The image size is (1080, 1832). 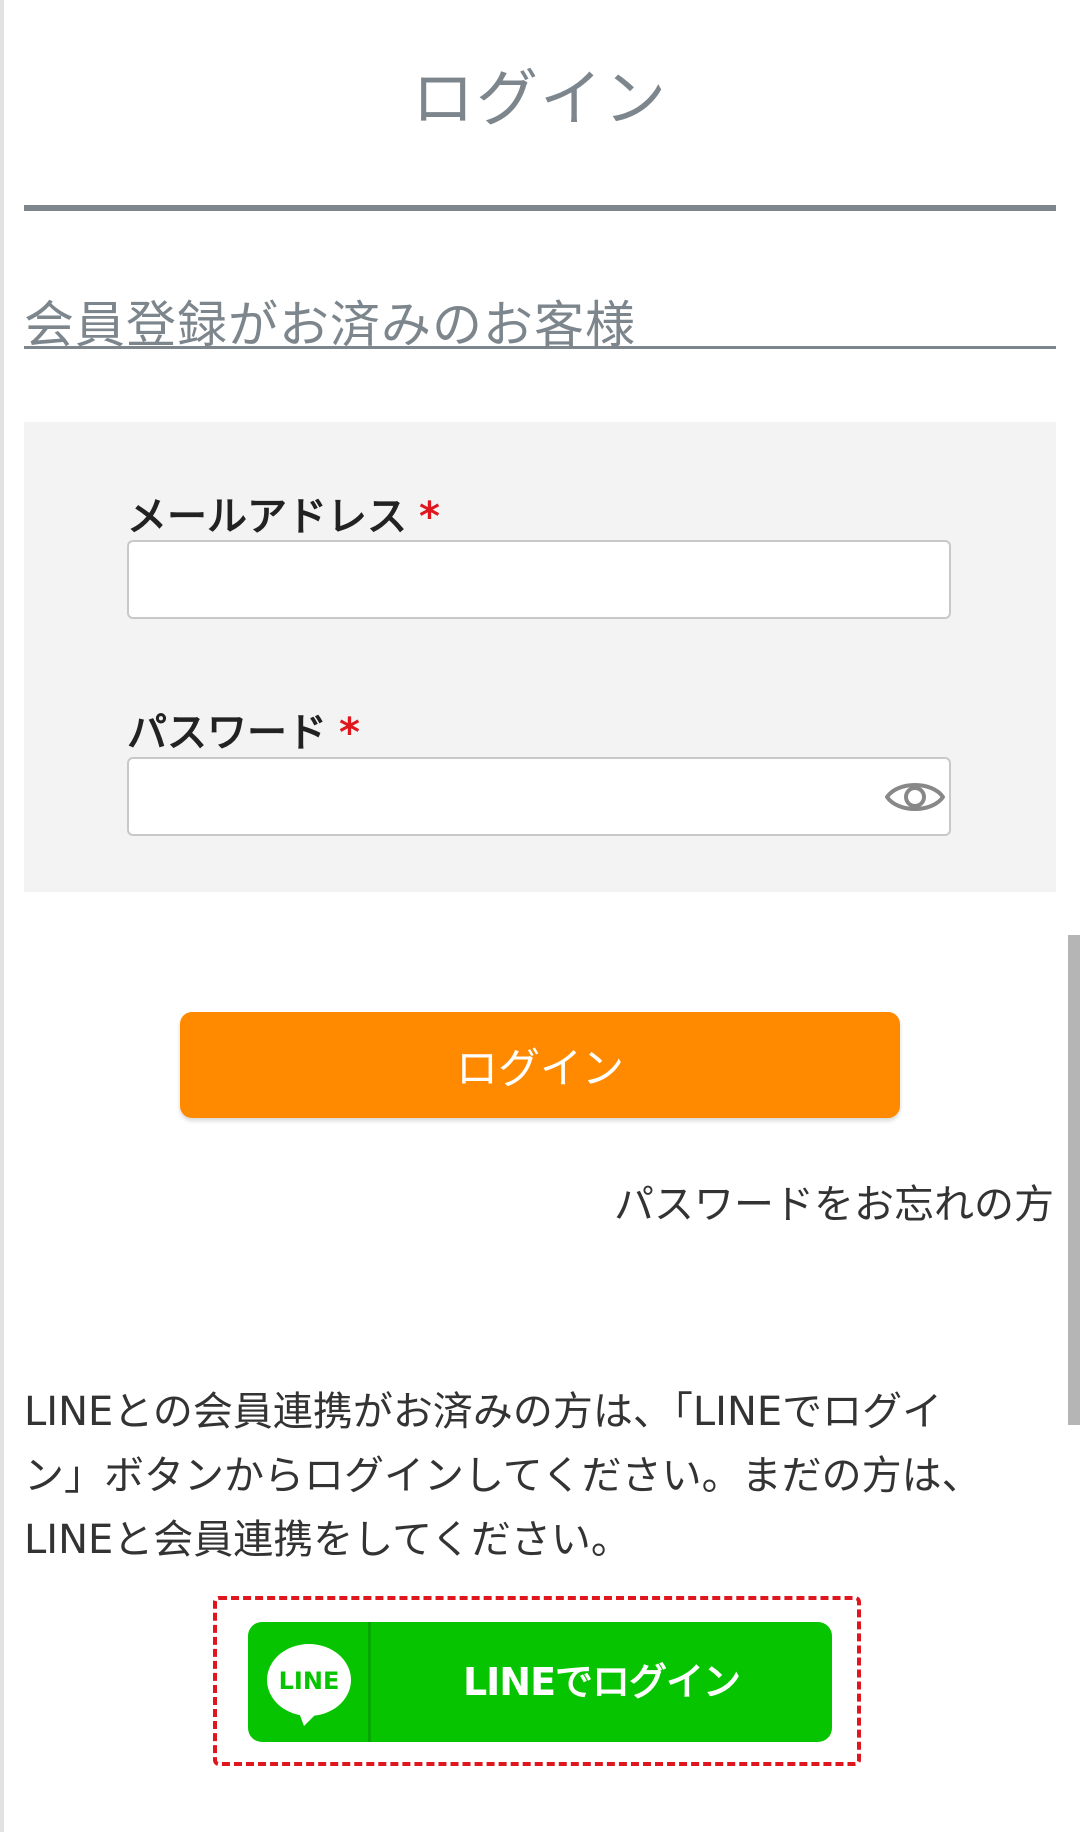 I want to click on eye-icon, so click(x=915, y=797).